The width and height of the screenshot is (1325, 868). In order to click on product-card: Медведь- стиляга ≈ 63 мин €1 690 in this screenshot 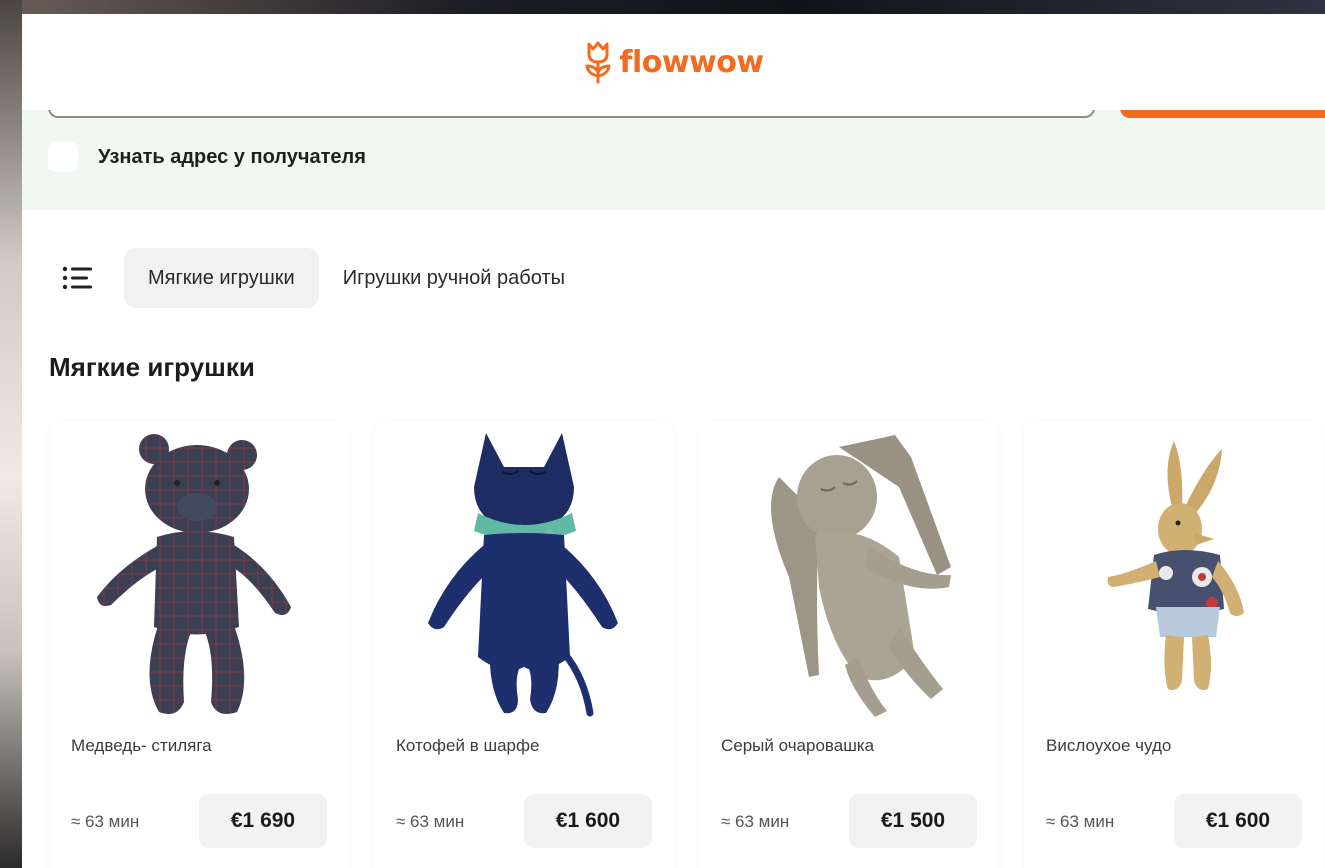, I will do `click(199, 645)`.